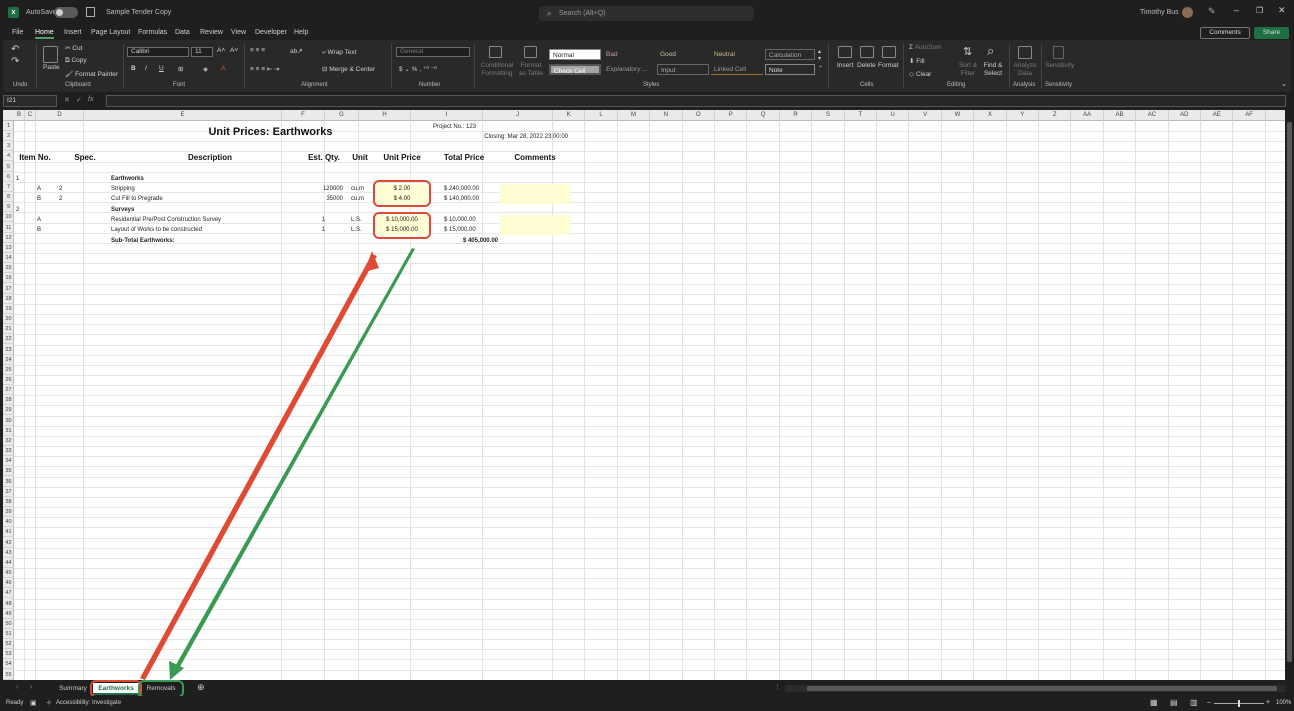 Image resolution: width=1294 pixels, height=711 pixels. Describe the element at coordinates (893, 115) in the screenshot. I see `column-header: U` at that location.